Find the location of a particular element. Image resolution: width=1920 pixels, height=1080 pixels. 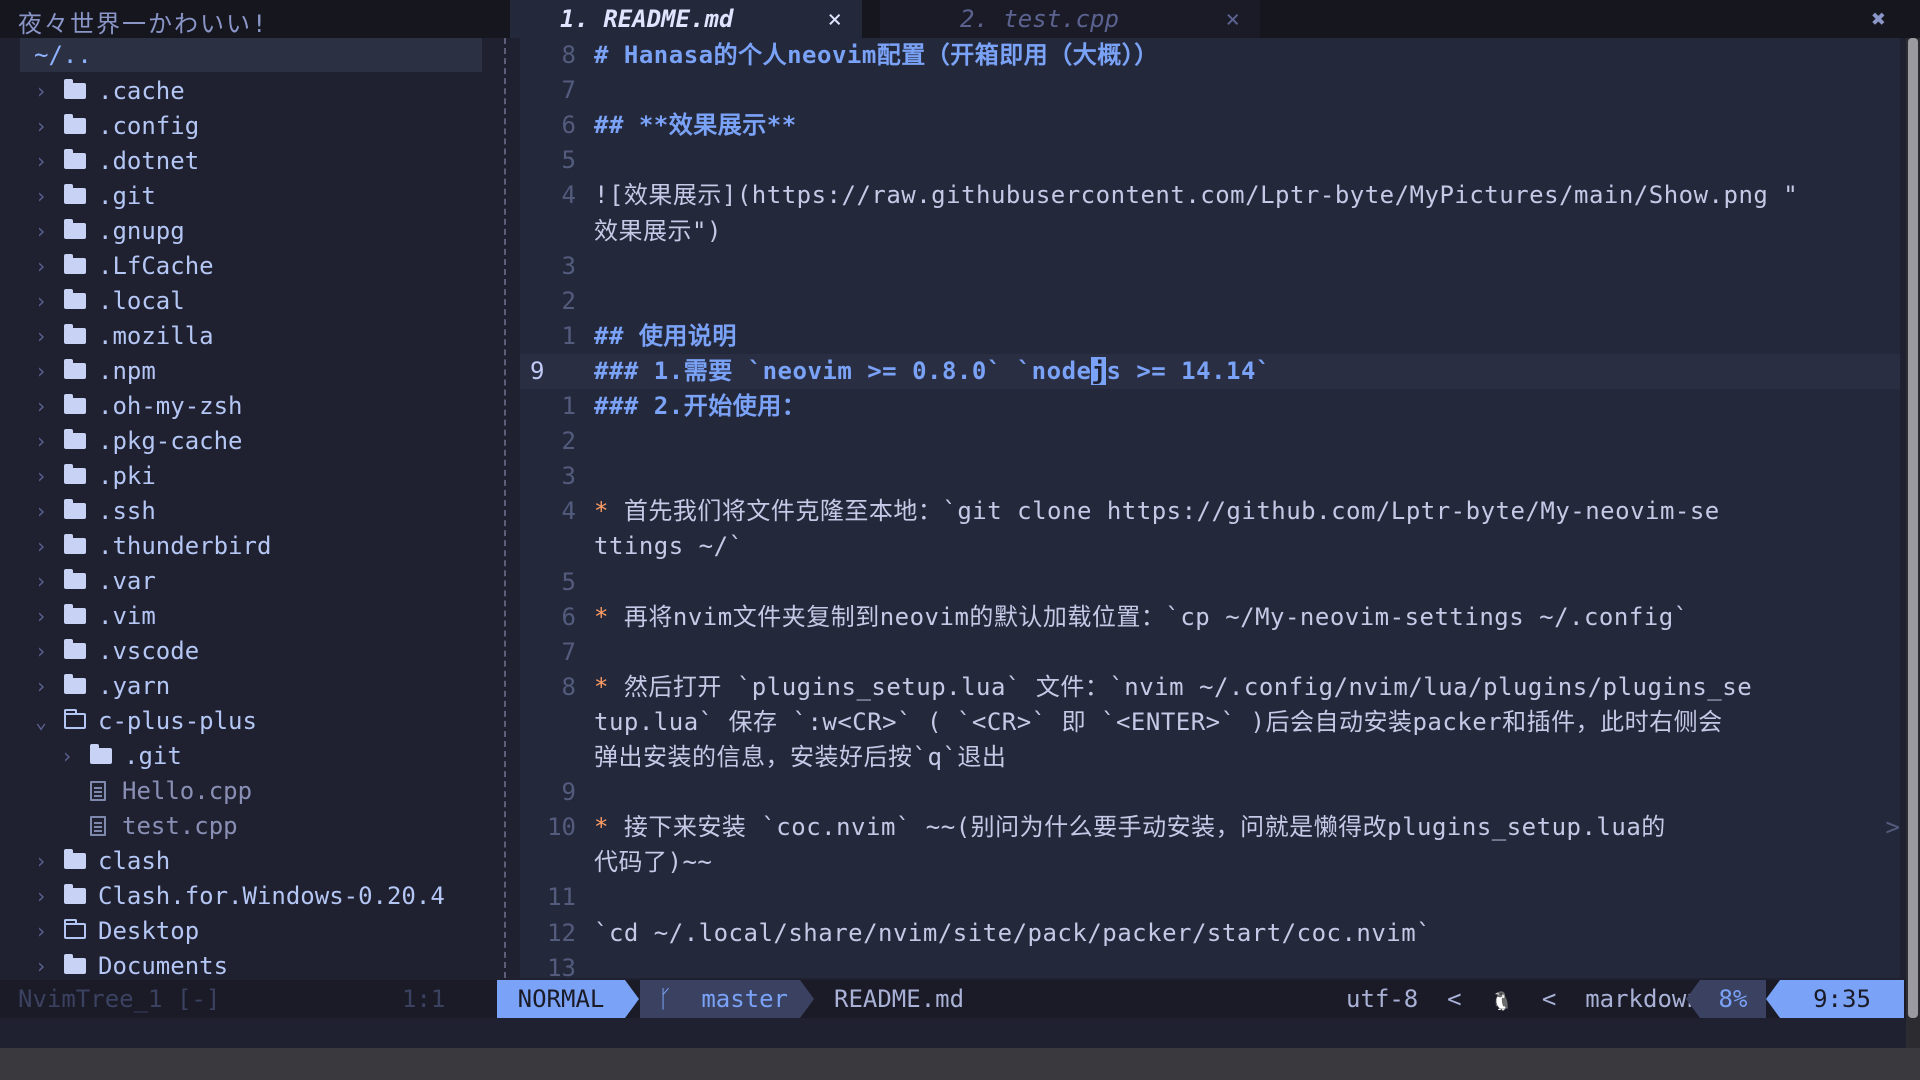

tab-label: 1. README.md is located at coordinates (647, 19).